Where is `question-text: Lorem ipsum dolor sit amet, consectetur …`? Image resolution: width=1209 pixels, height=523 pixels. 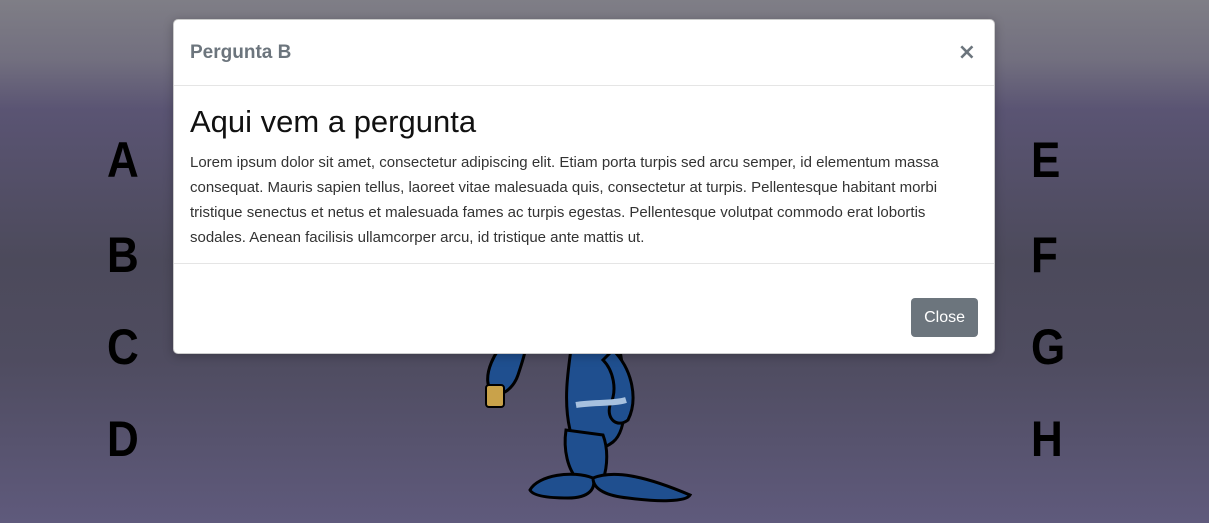
question-text: Lorem ipsum dolor sit amet, consectetur … is located at coordinates (564, 200).